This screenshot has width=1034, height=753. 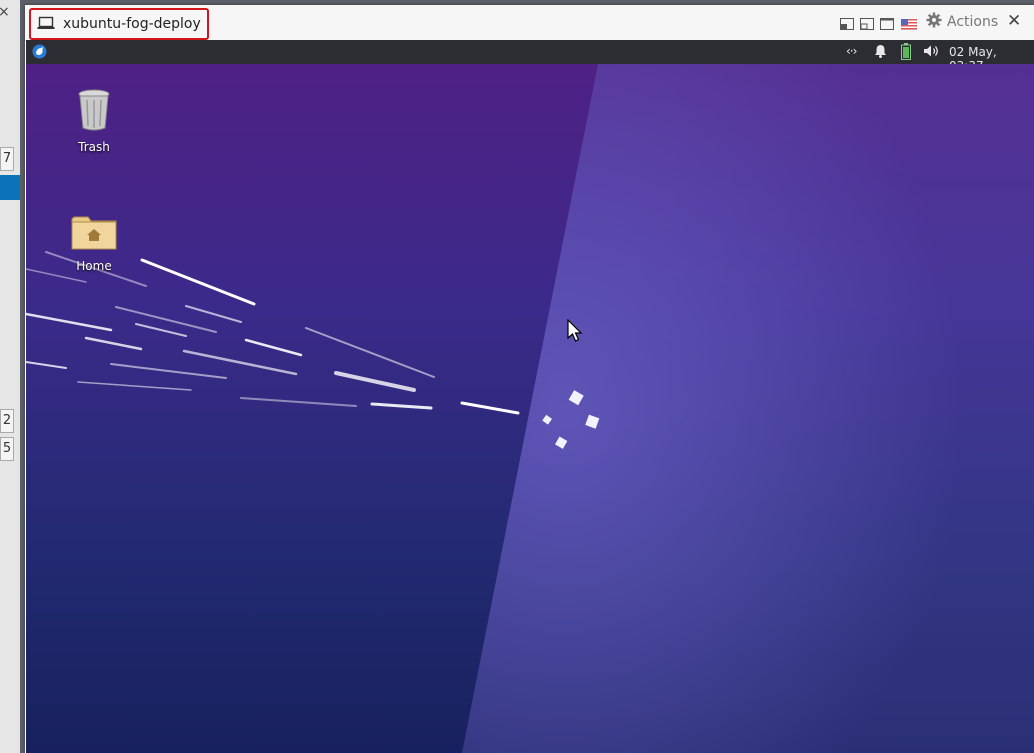 I want to click on battery-icon, so click(x=906, y=53).